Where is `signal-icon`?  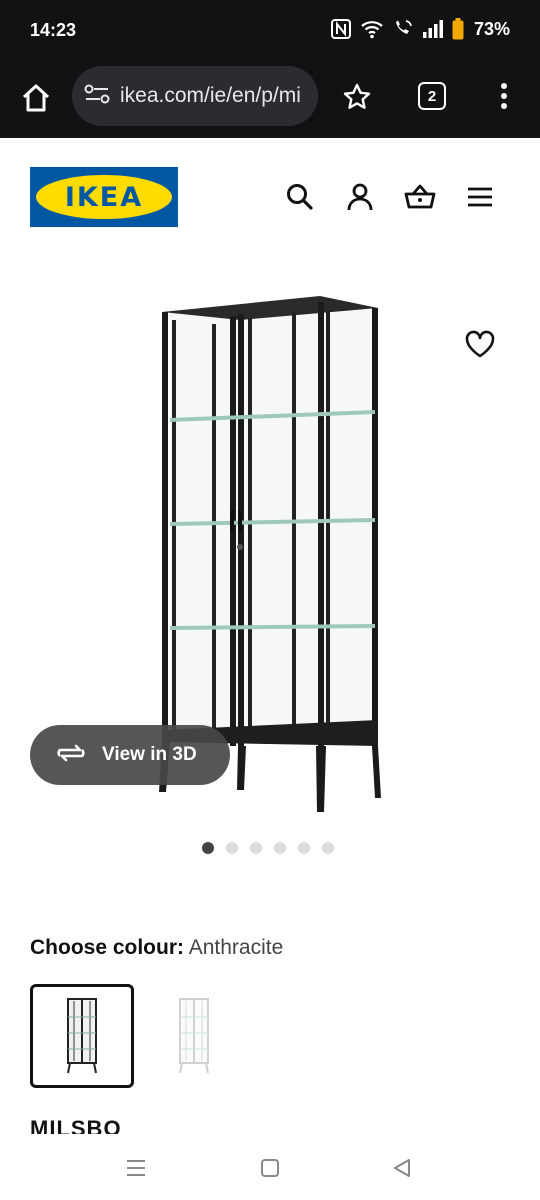 signal-icon is located at coordinates (433, 29).